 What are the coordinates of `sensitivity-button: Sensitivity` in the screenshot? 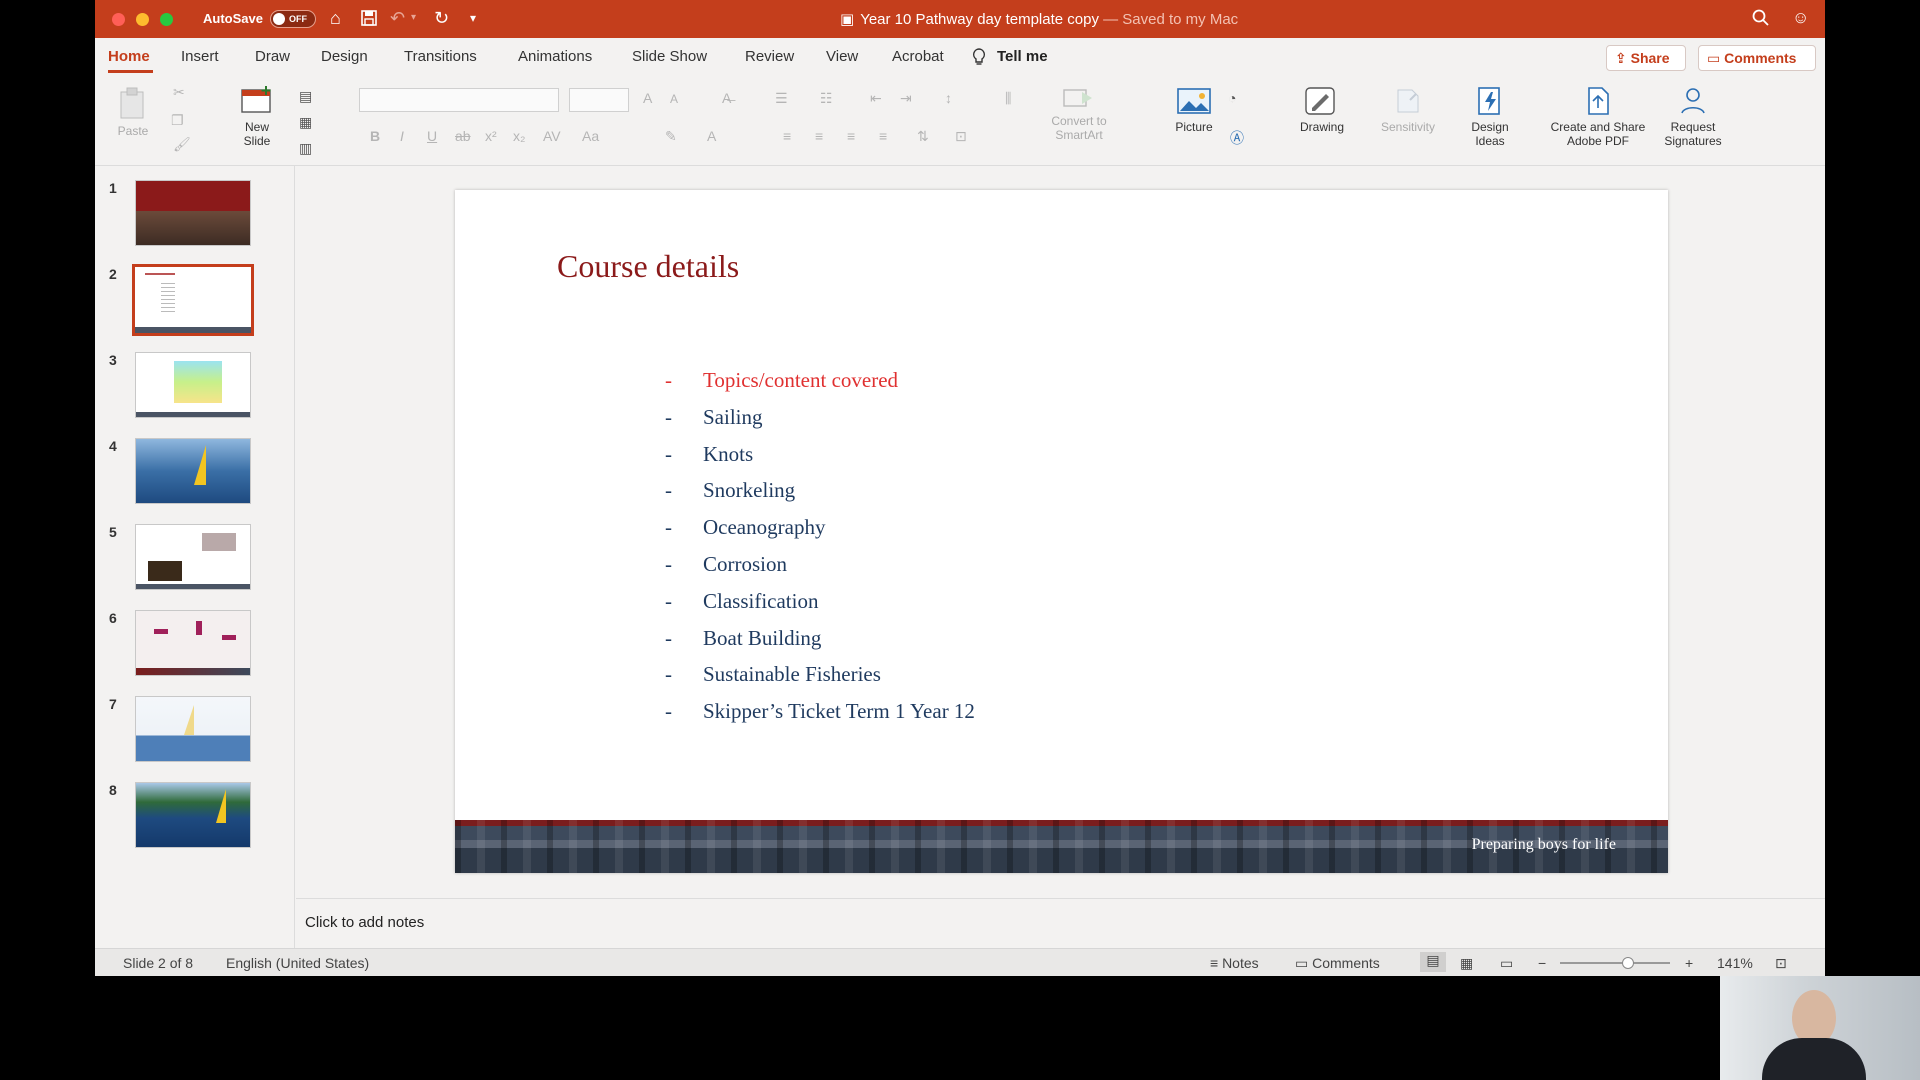 It's located at (1408, 110).